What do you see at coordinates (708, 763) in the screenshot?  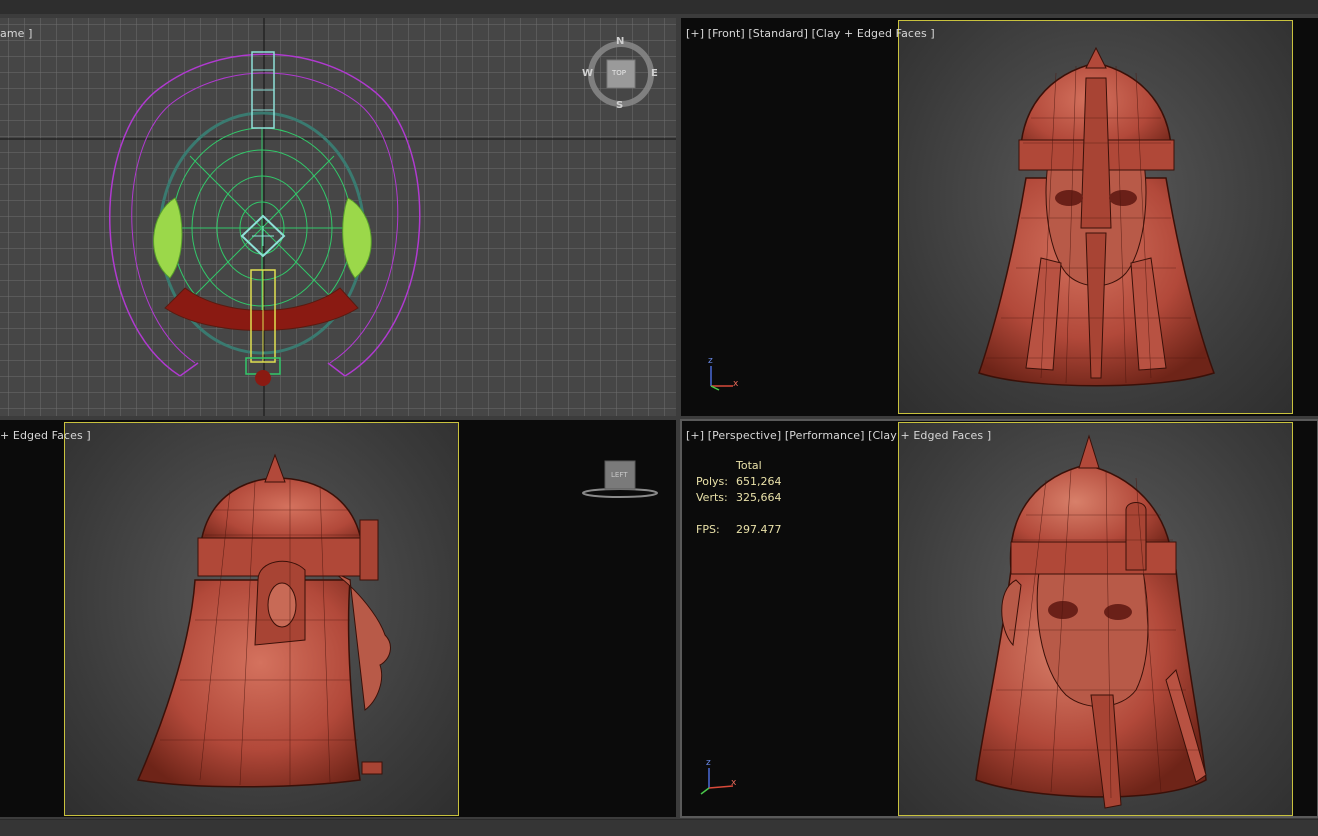 I see `persp-axis-z: z` at bounding box center [708, 763].